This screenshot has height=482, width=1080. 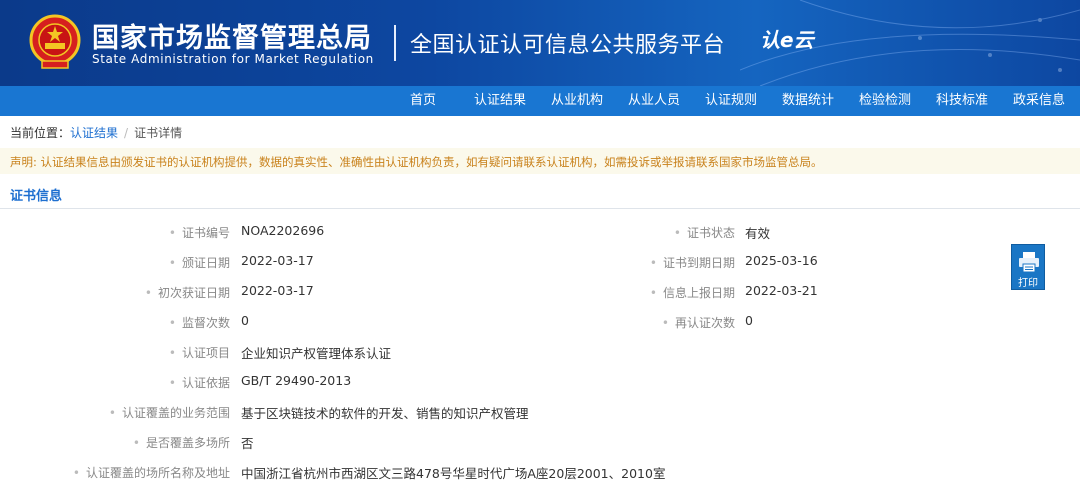 I want to click on label-cert-basis: 认证依据, so click(x=145, y=382).